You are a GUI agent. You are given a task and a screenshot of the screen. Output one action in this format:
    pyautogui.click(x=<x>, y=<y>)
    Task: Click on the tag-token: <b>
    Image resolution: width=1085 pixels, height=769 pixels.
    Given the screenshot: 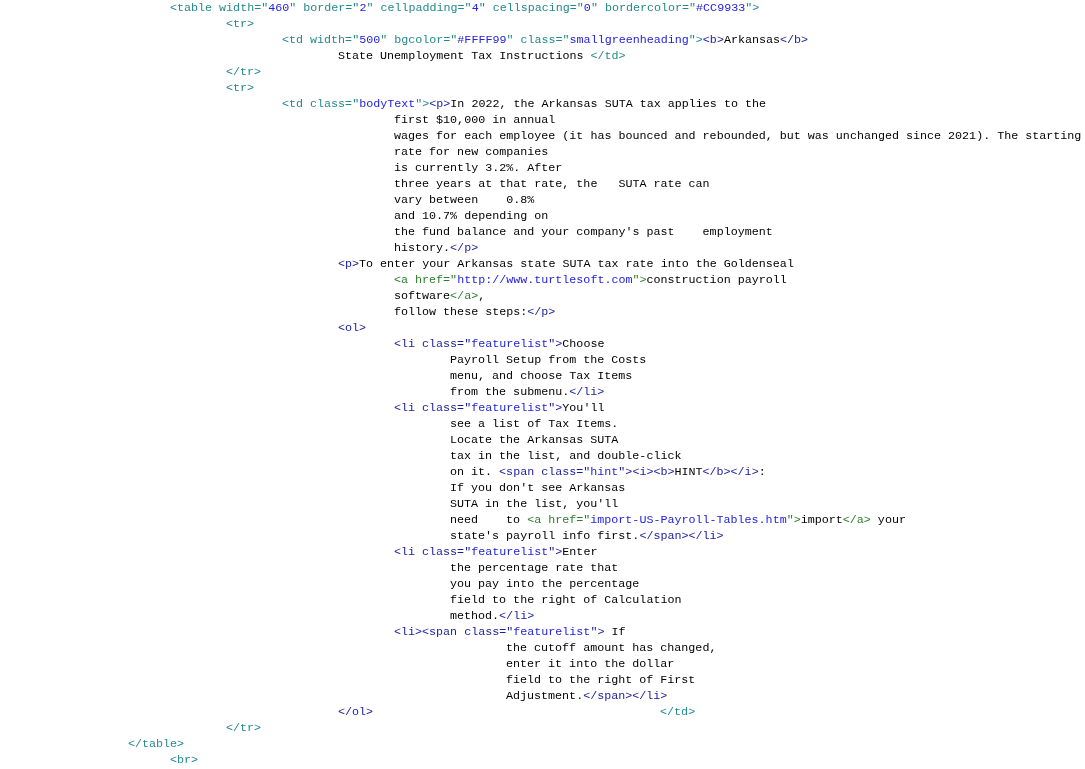 What is the action you would take?
    pyautogui.click(x=713, y=40)
    